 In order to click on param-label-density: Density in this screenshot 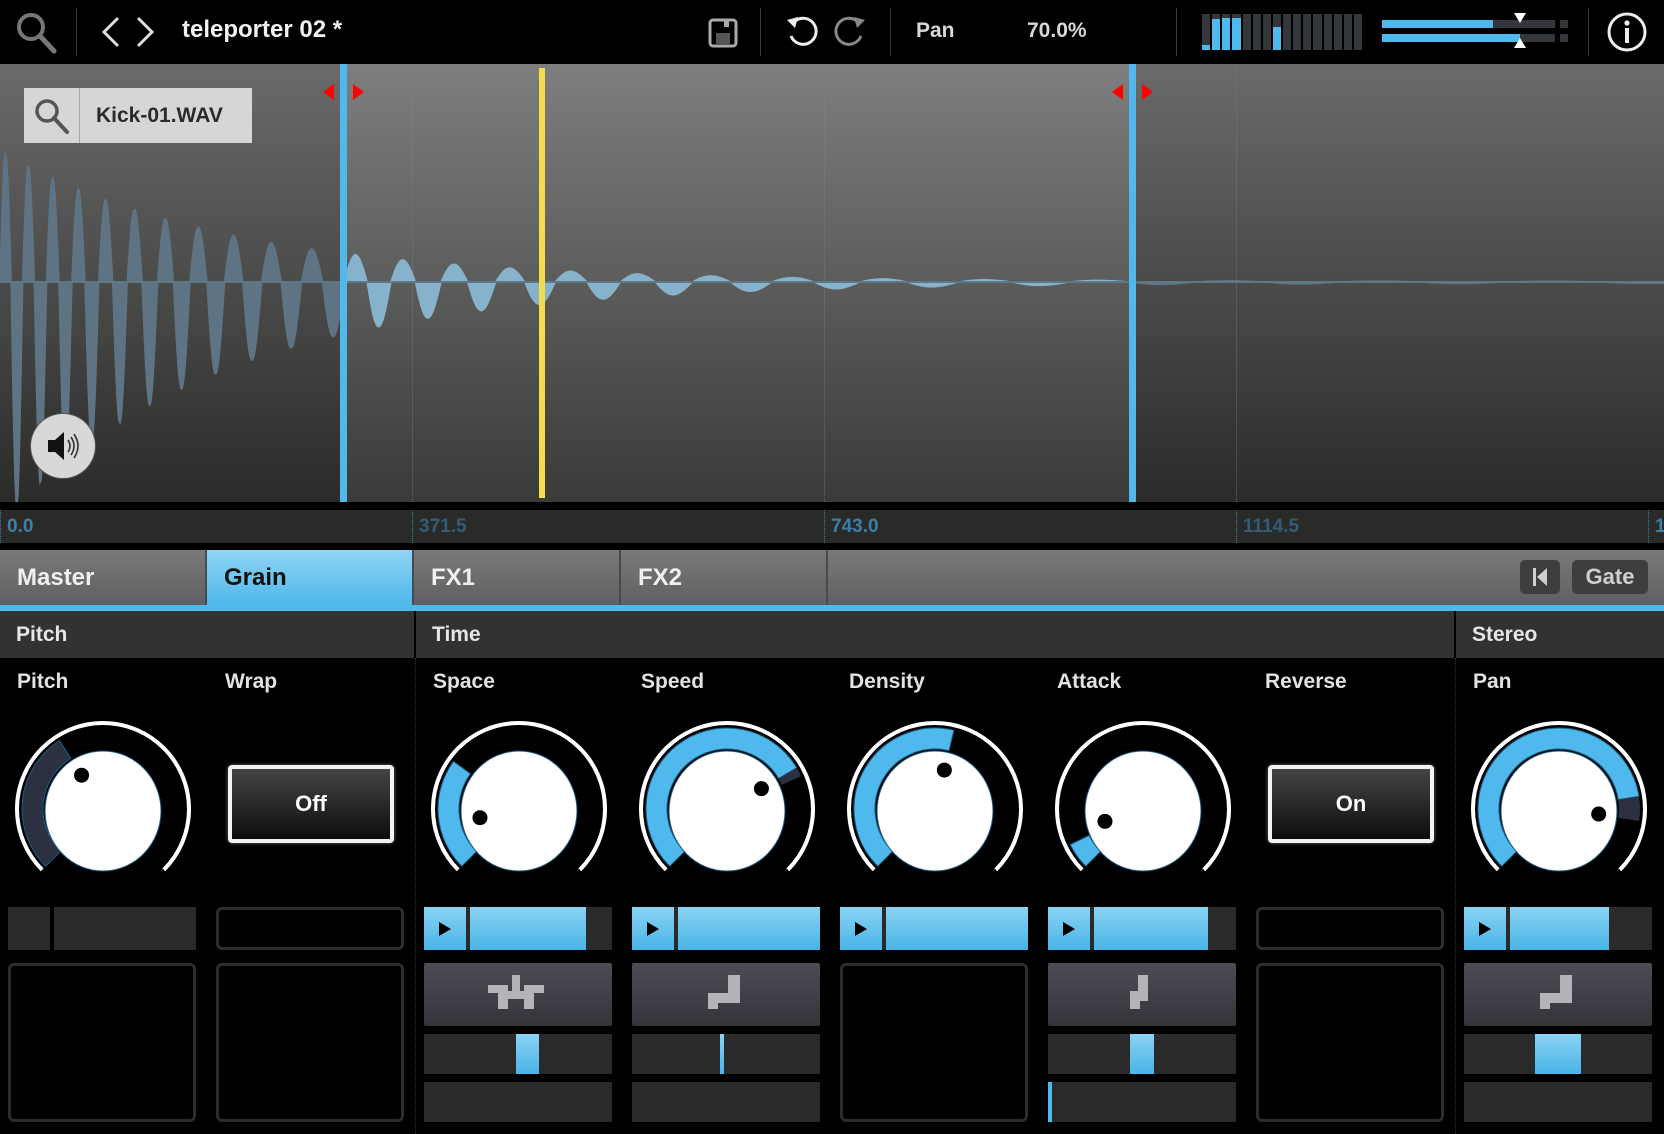, I will do `click(887, 681)`.